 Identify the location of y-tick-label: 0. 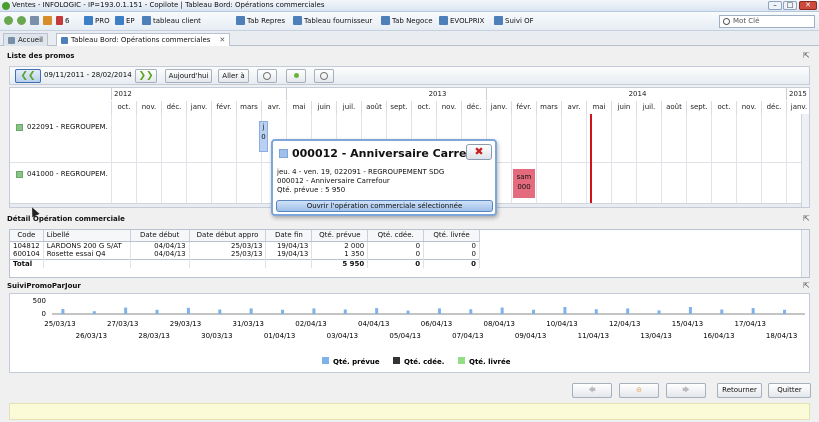
(44, 314).